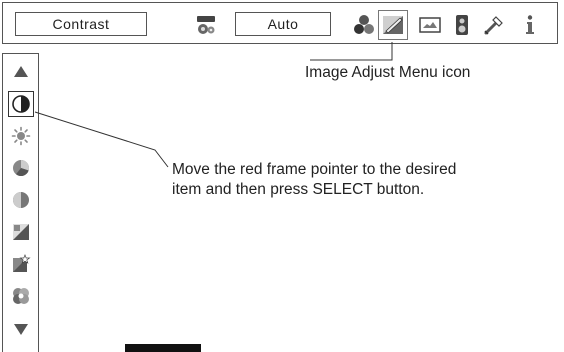 The width and height of the screenshot is (564, 352). What do you see at coordinates (364, 25) in the screenshot?
I see `image-select-icon` at bounding box center [364, 25].